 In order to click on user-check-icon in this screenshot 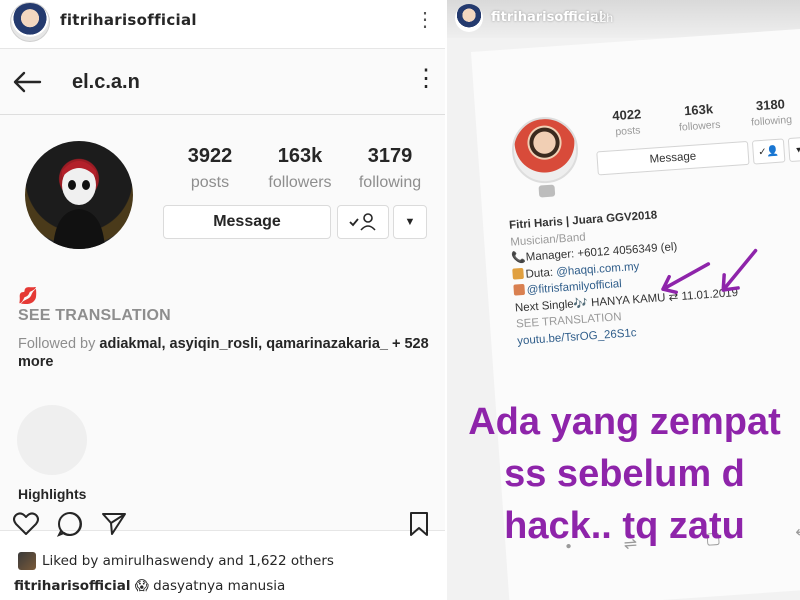, I will do `click(362, 222)`.